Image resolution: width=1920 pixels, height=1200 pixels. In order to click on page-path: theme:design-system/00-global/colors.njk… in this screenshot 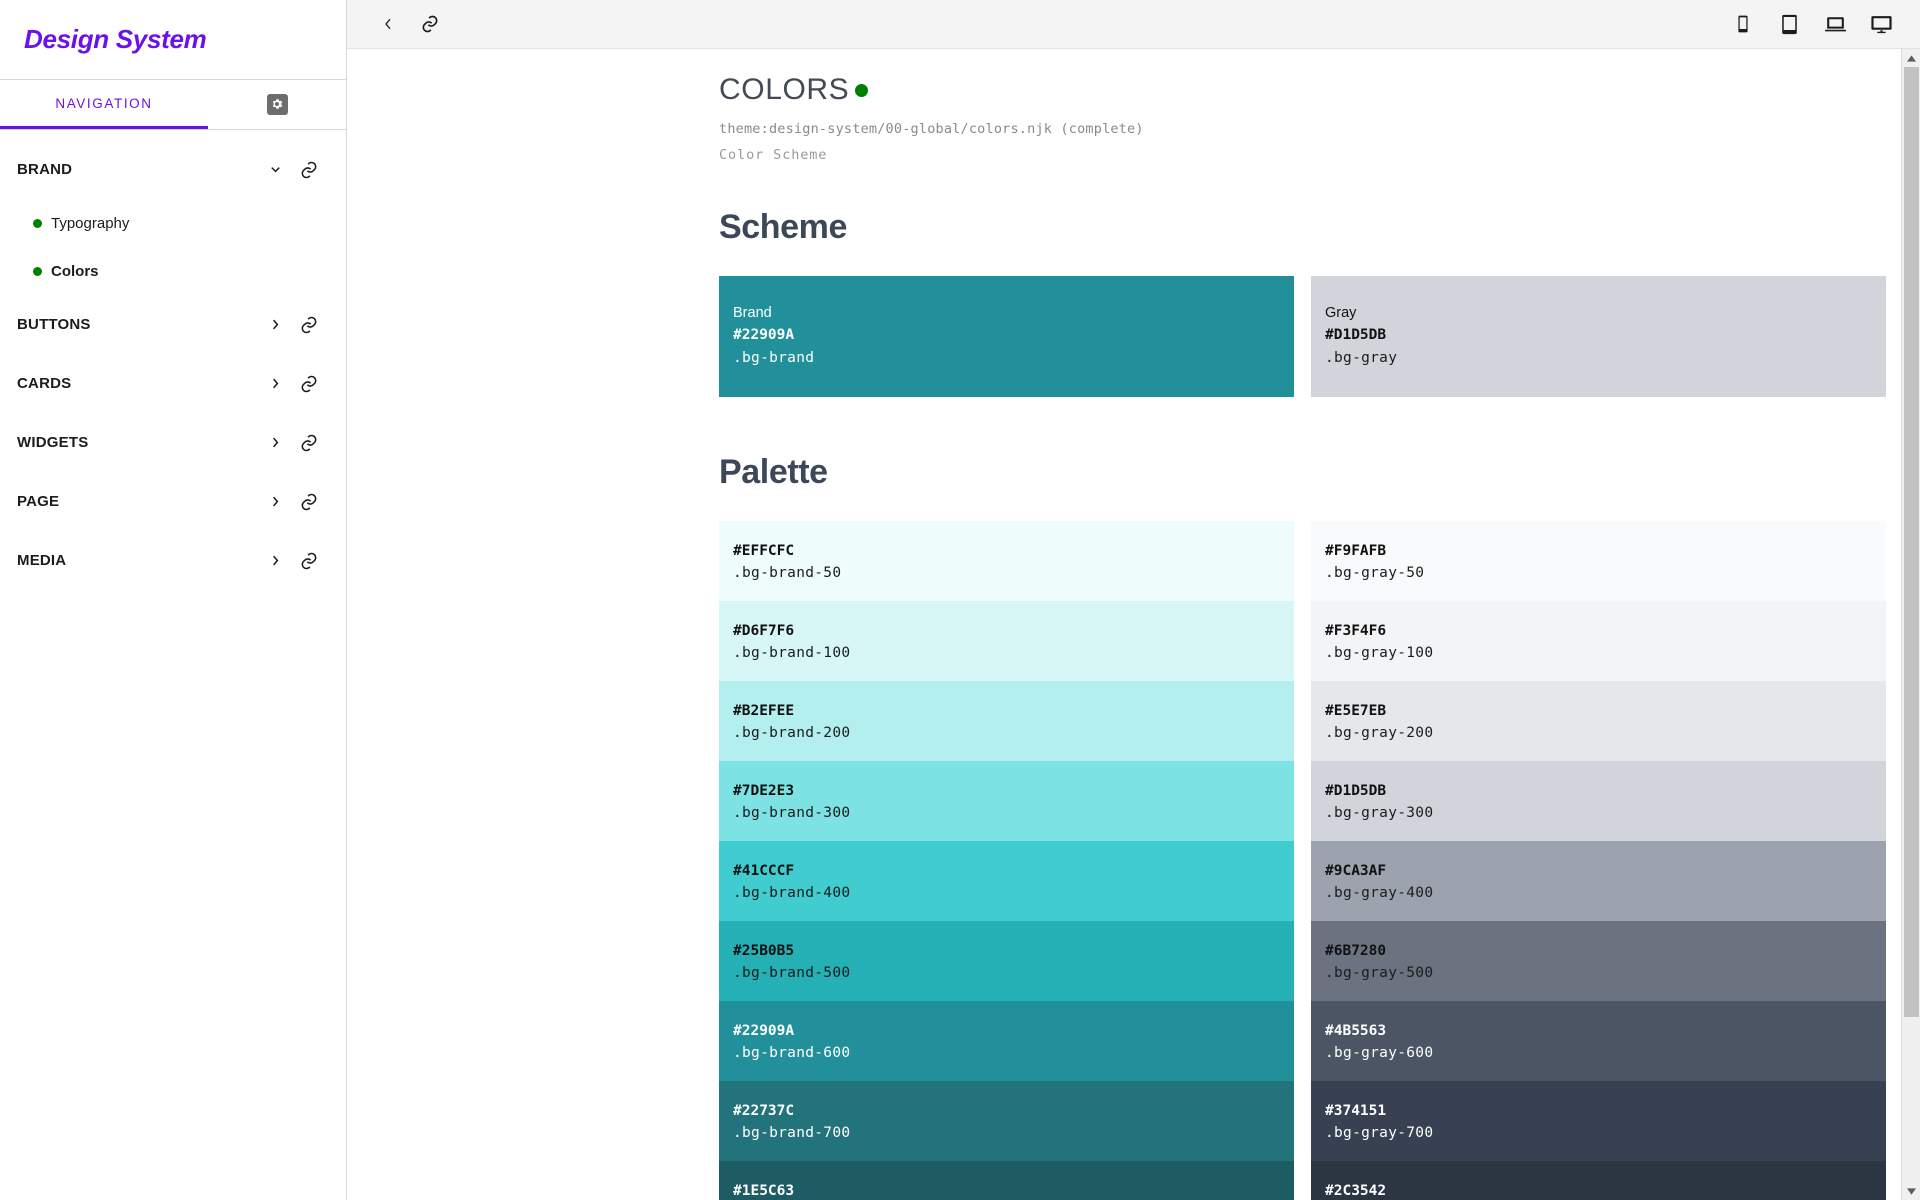, I will do `click(931, 129)`.